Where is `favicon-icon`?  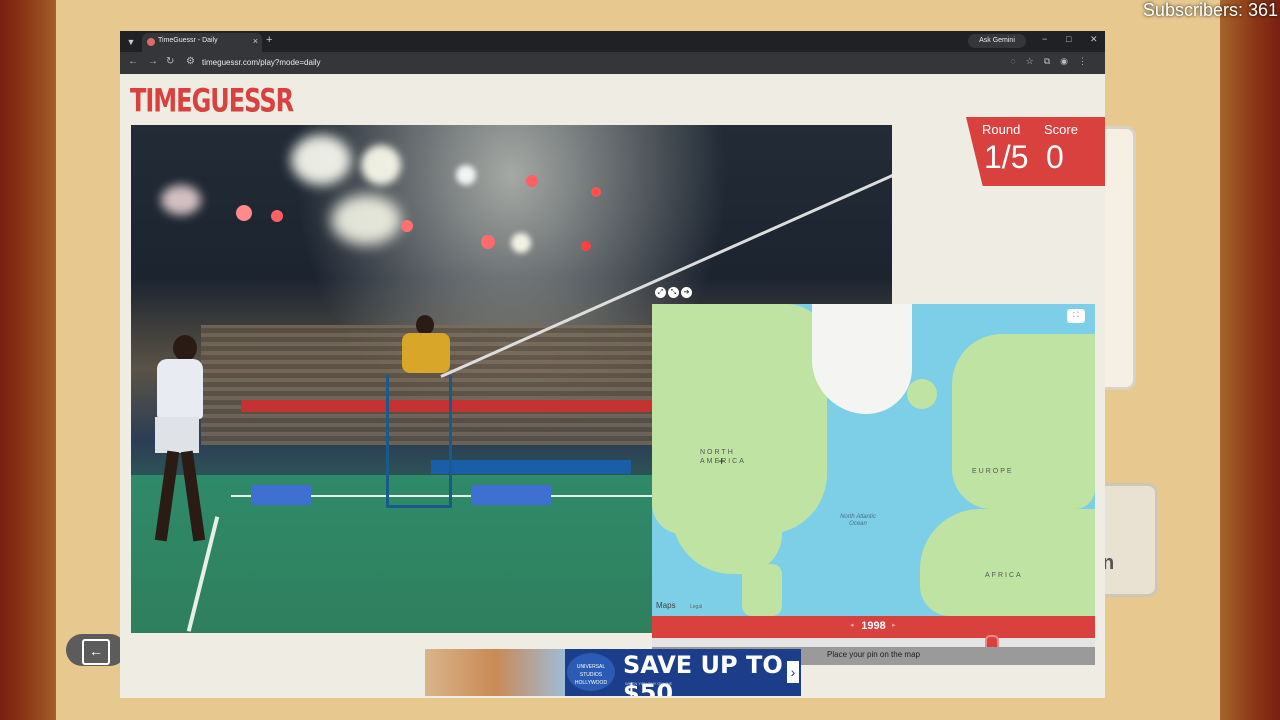 favicon-icon is located at coordinates (151, 42).